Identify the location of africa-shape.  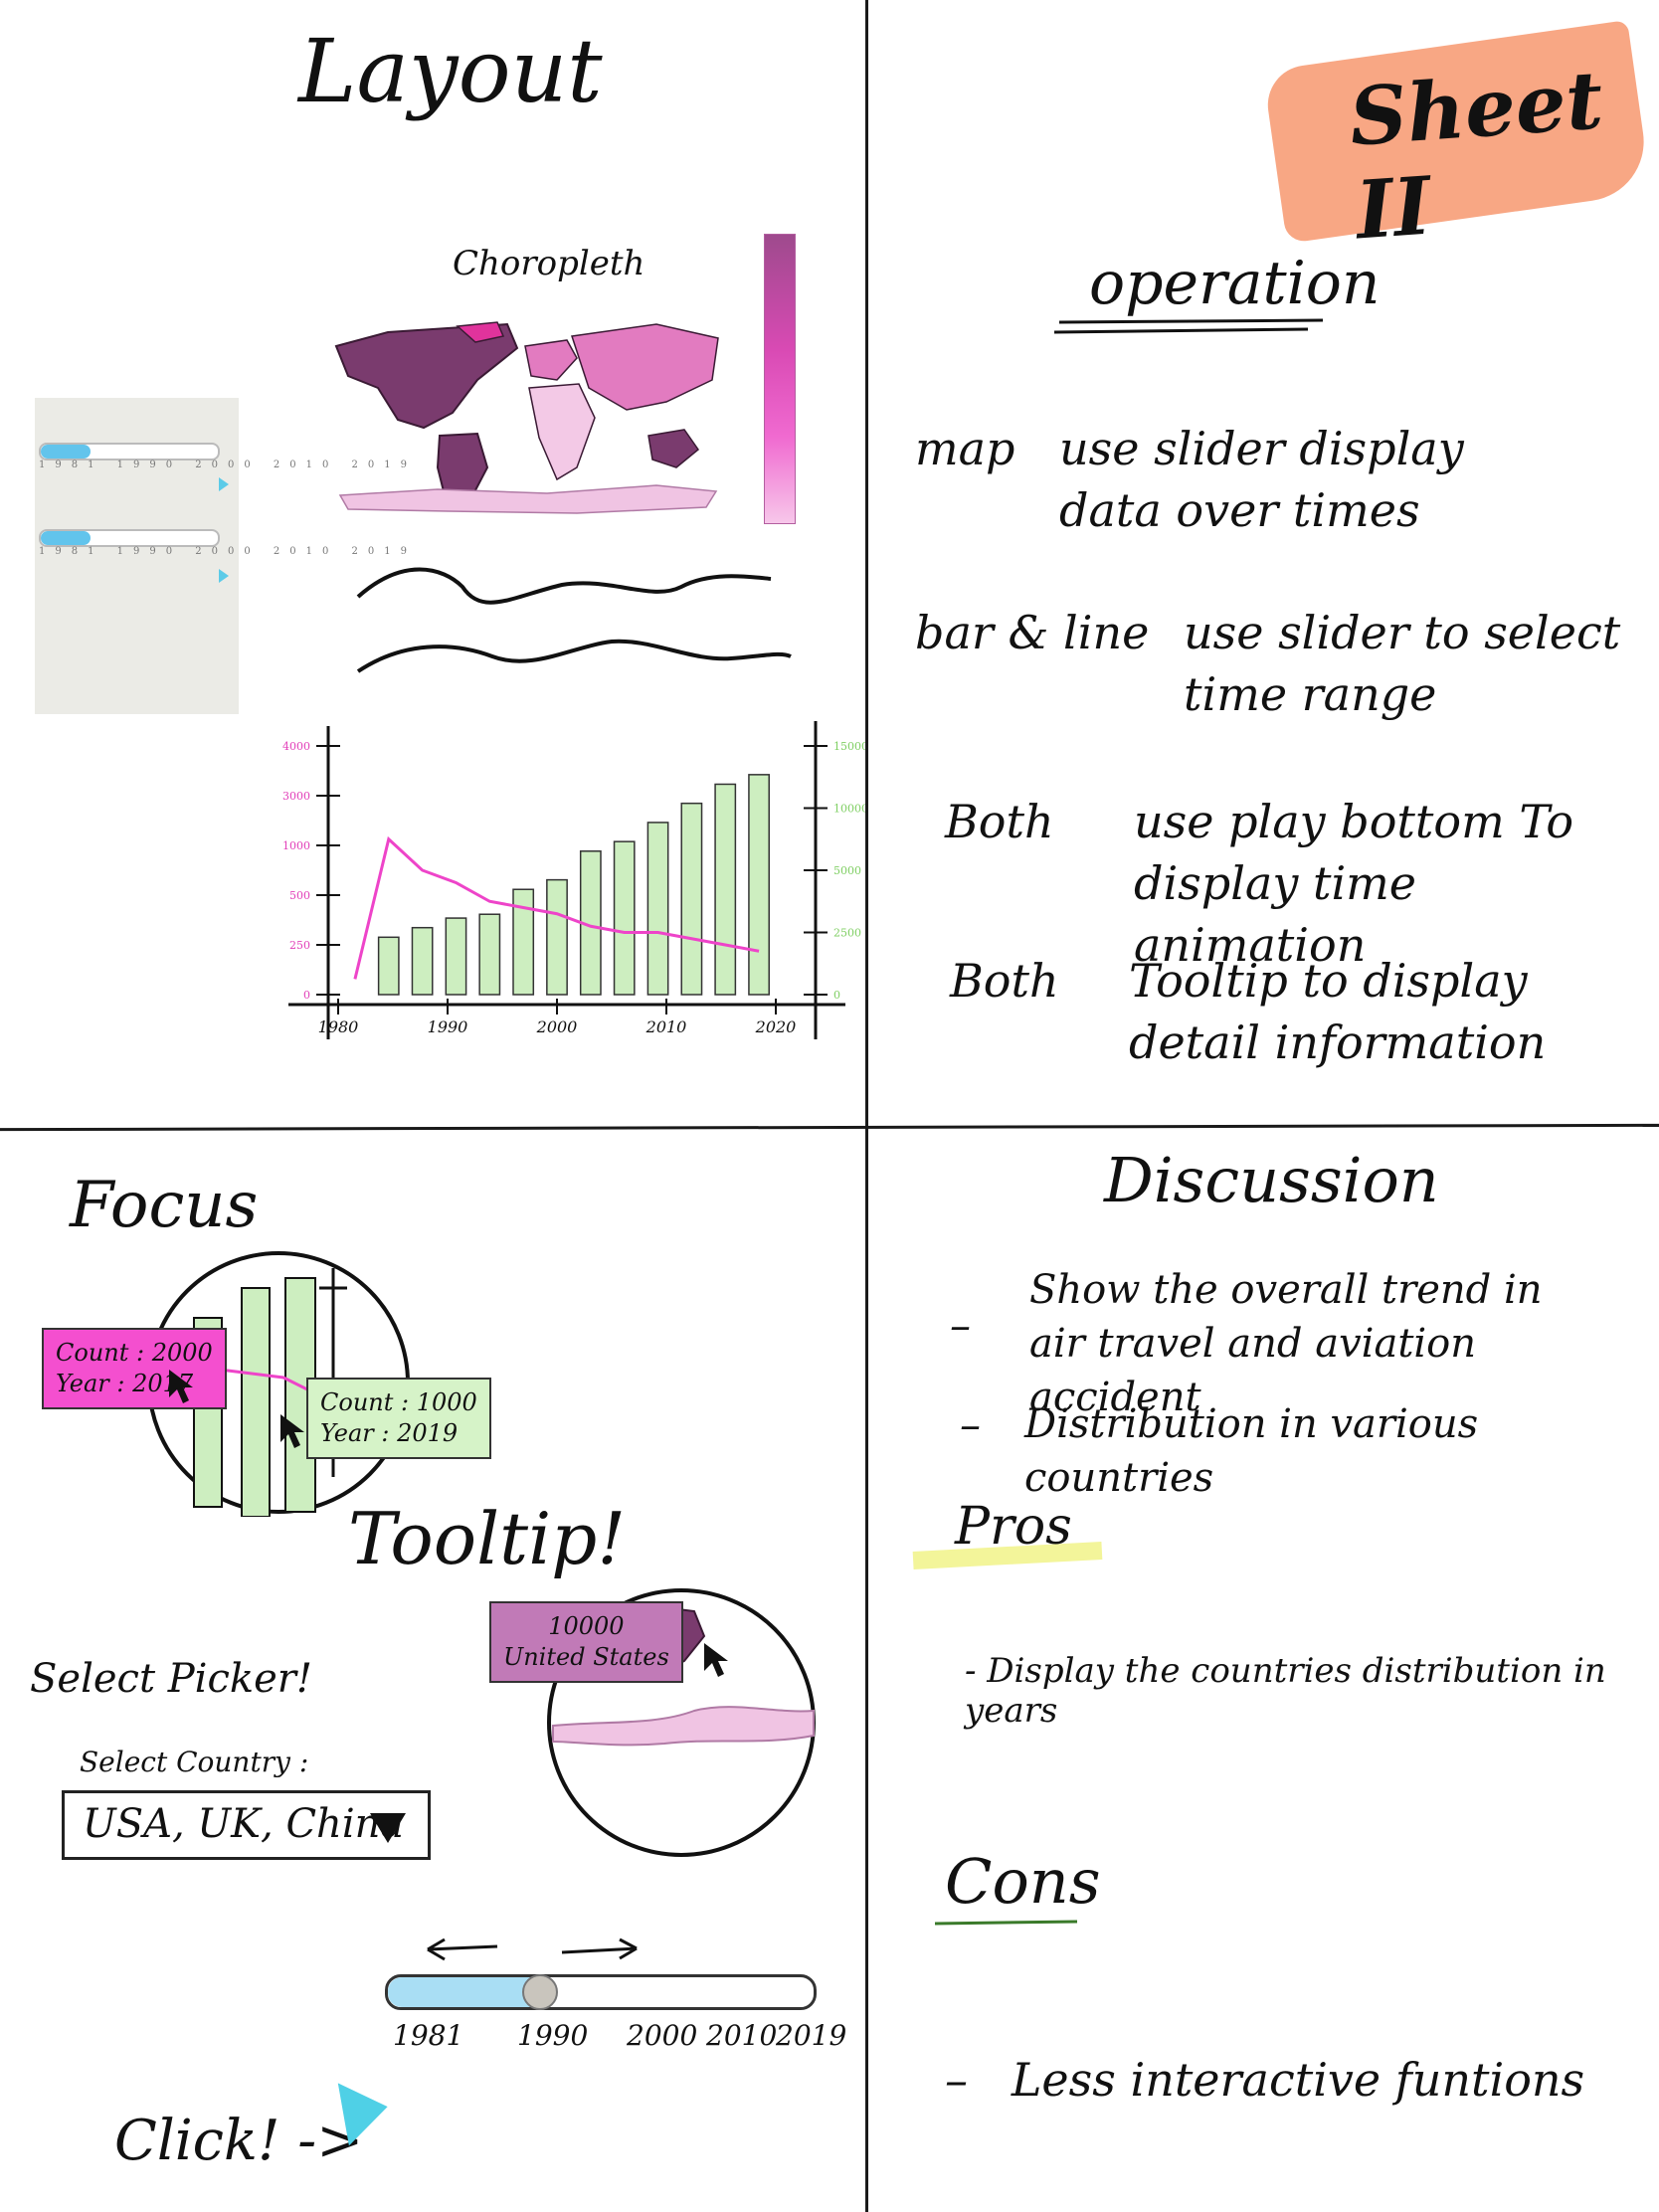
(562, 432).